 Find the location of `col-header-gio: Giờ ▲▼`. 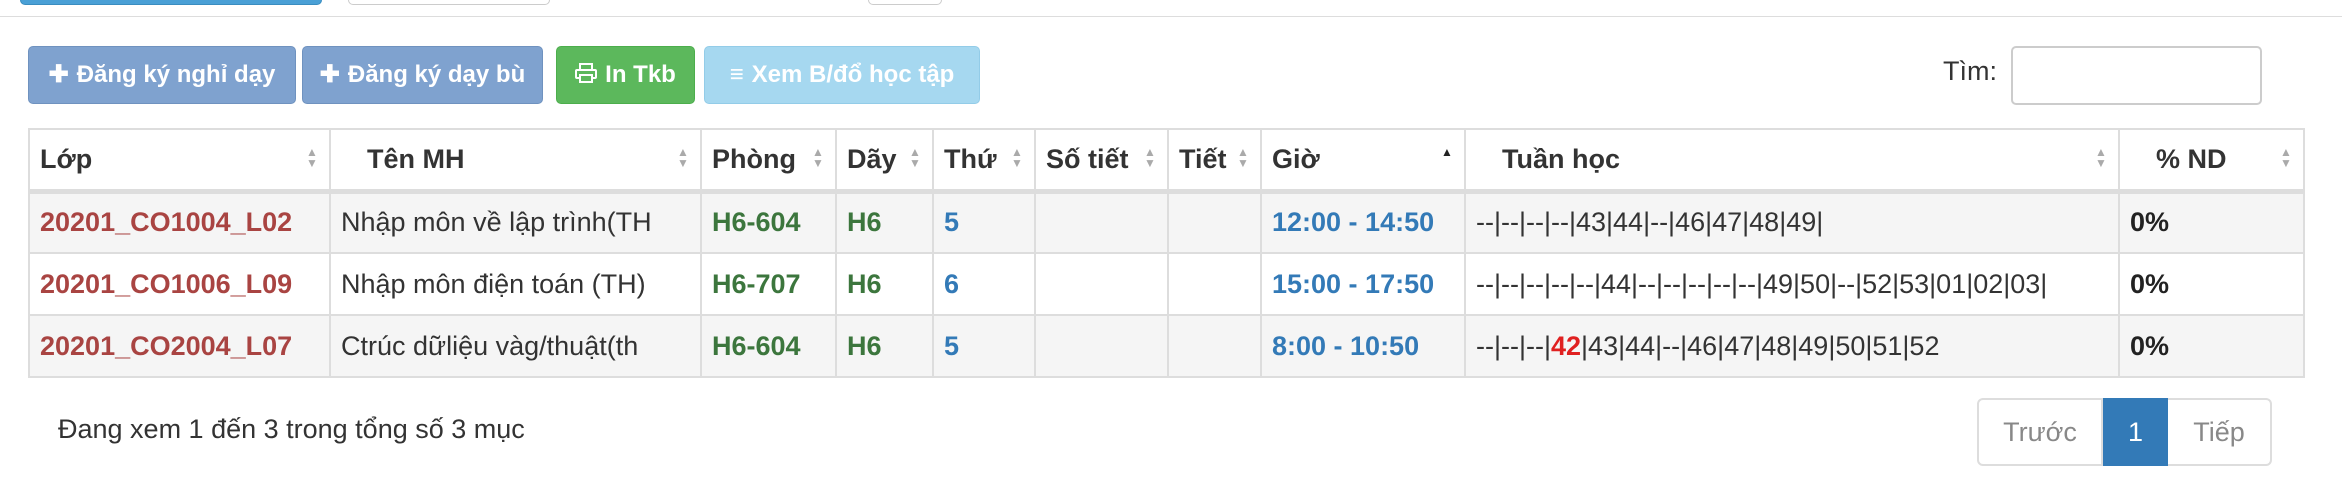

col-header-gio: Giờ ▲▼ is located at coordinates (1363, 161).